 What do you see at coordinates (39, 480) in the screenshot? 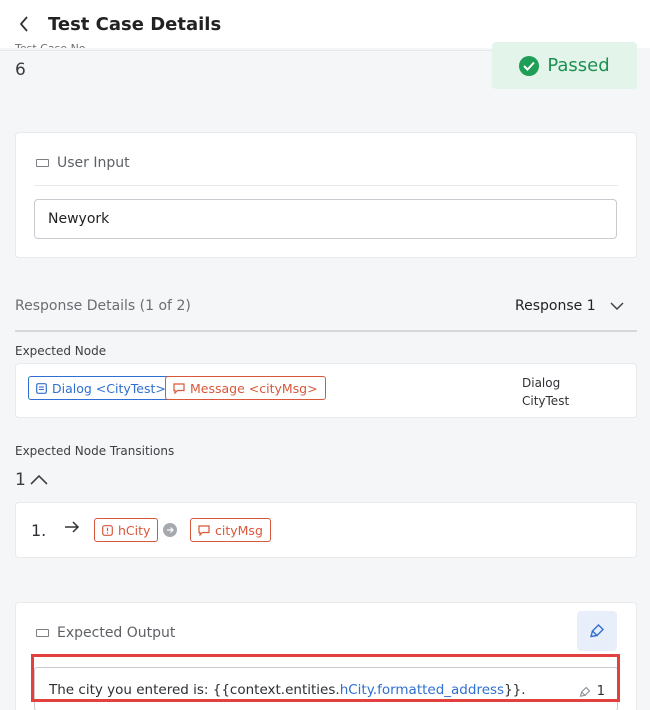
I see `chevron-up-icon` at bounding box center [39, 480].